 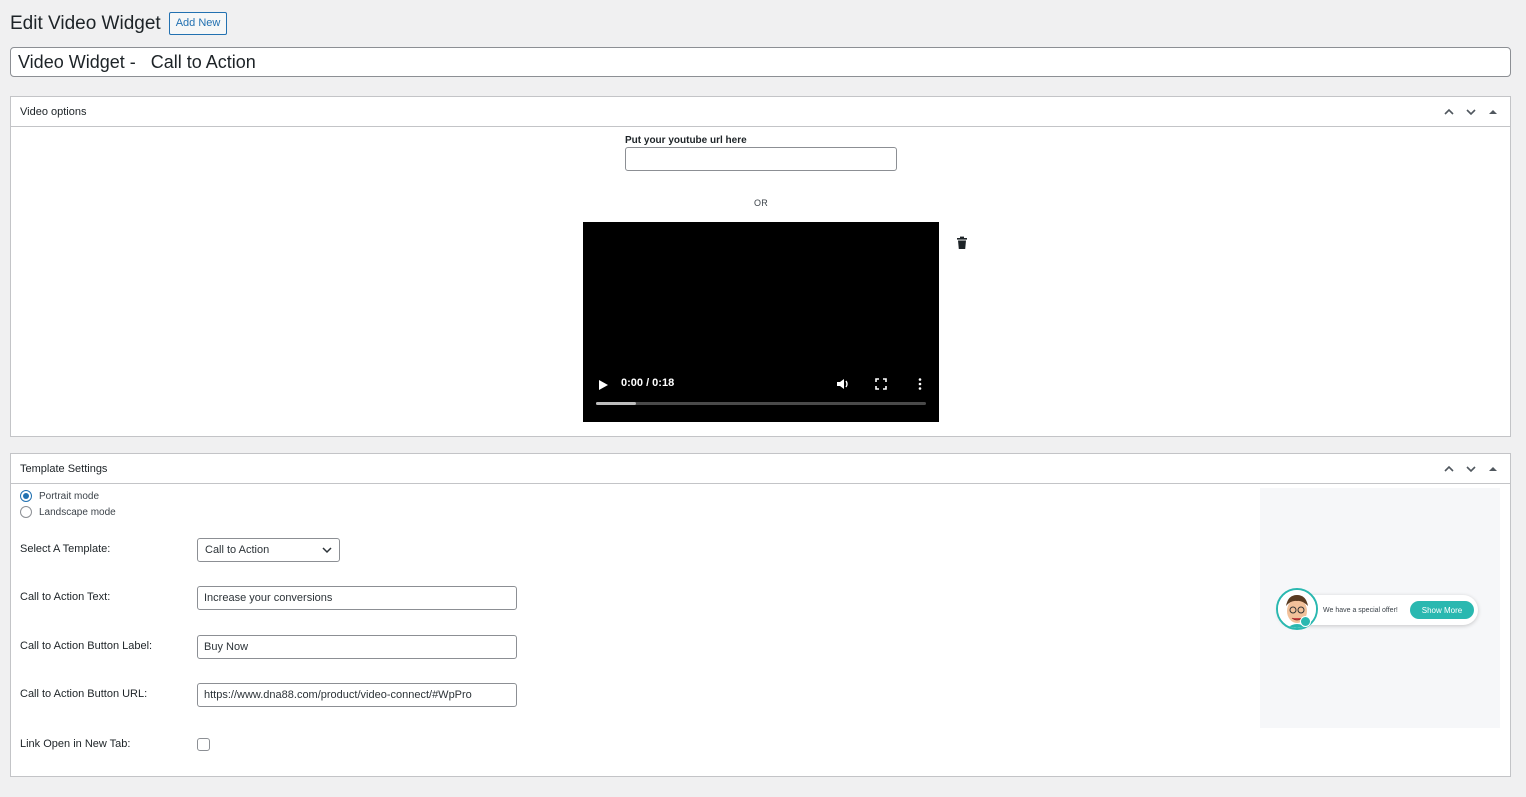 What do you see at coordinates (1442, 610) in the screenshot?
I see `cta-preview-button: Show More` at bounding box center [1442, 610].